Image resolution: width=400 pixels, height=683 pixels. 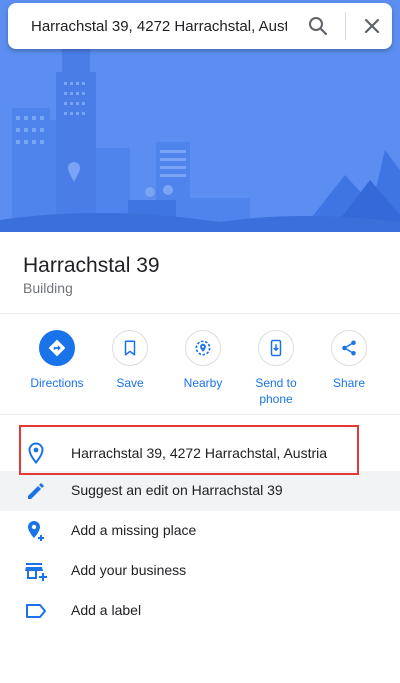 I want to click on add-label-row: Add a label, so click(x=200, y=611).